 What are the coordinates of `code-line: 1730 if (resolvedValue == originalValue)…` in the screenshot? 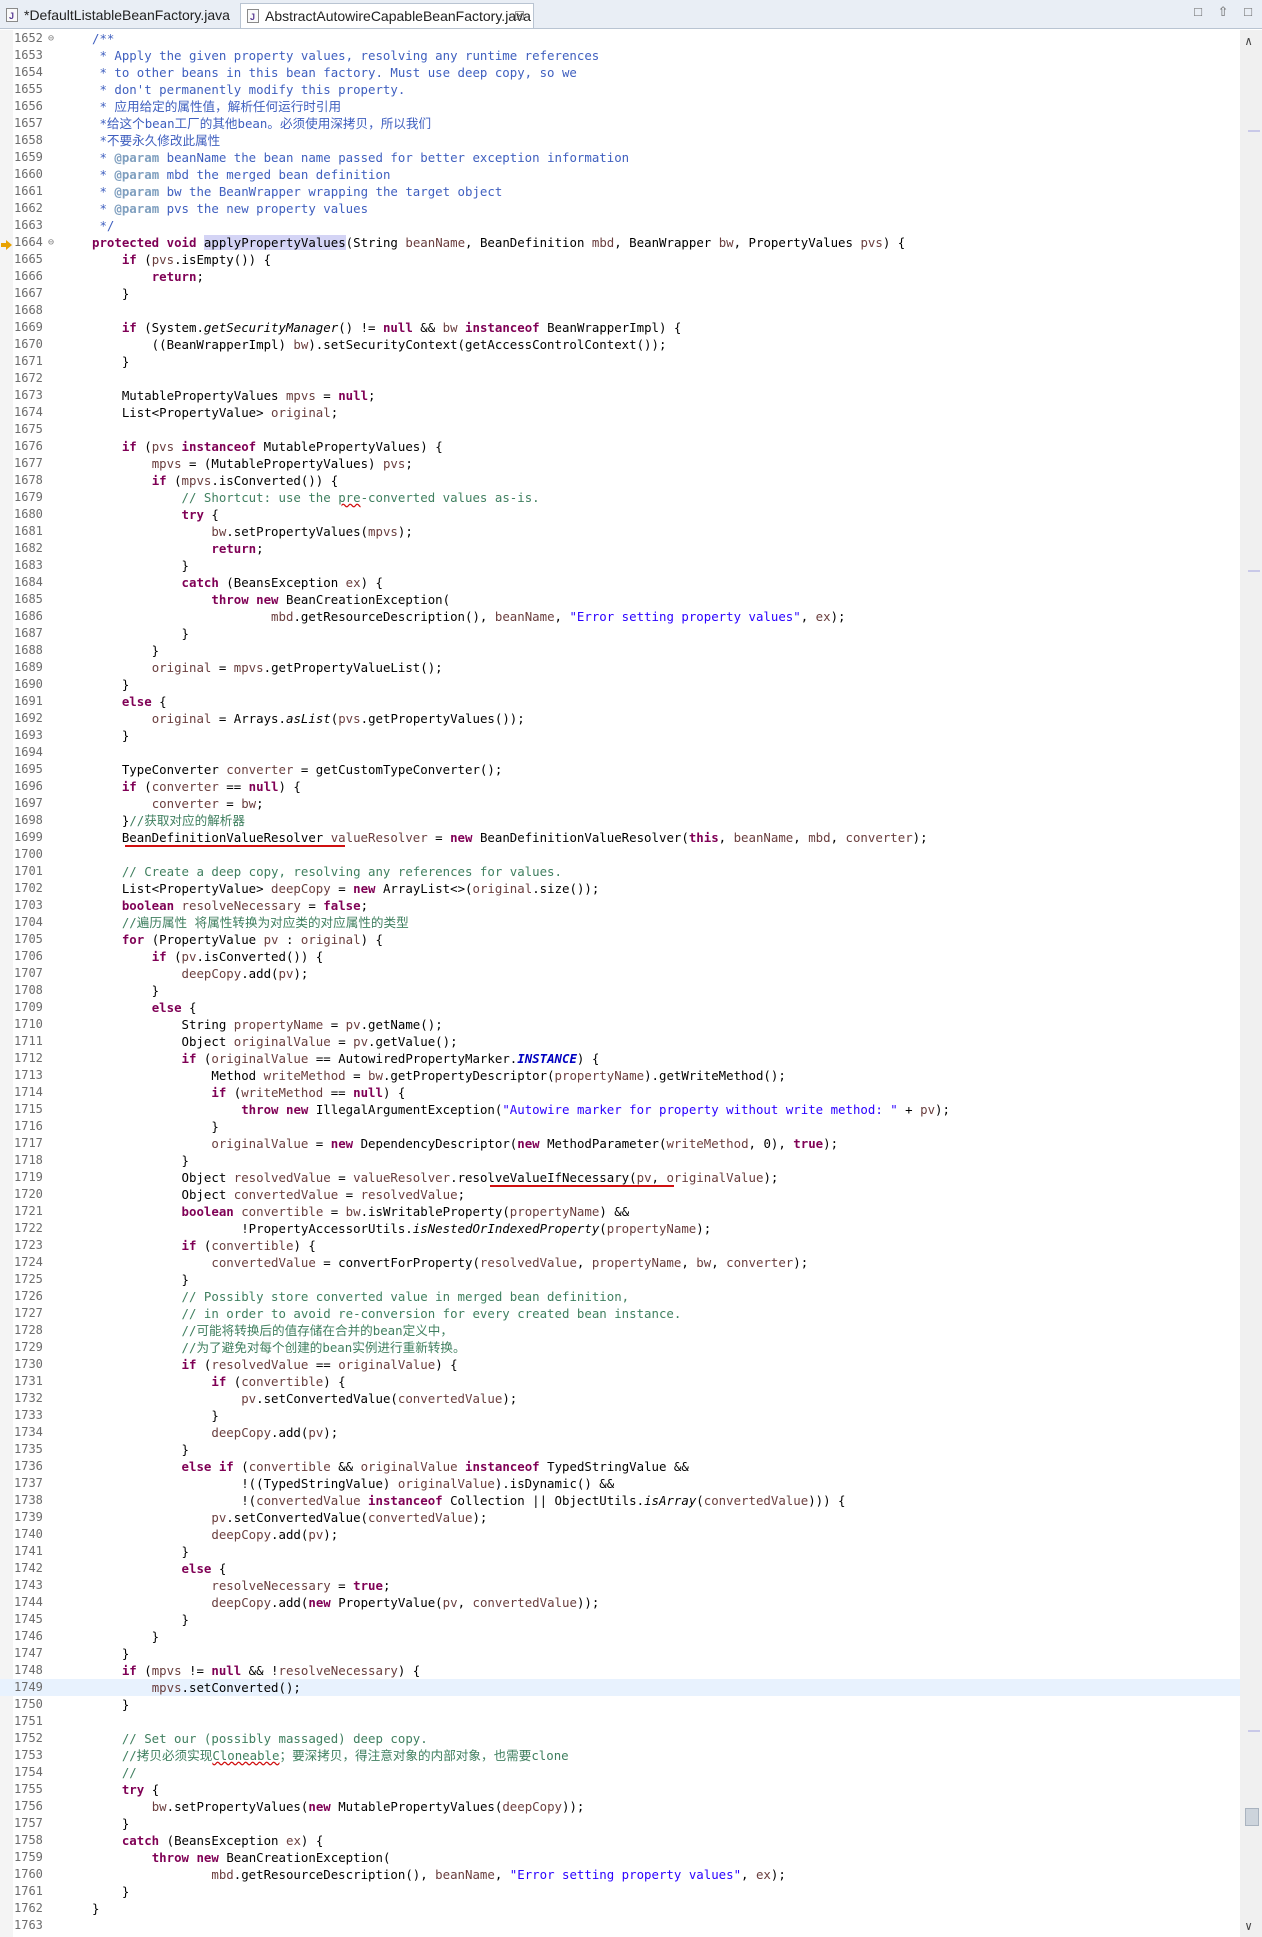 It's located at (620, 1364).